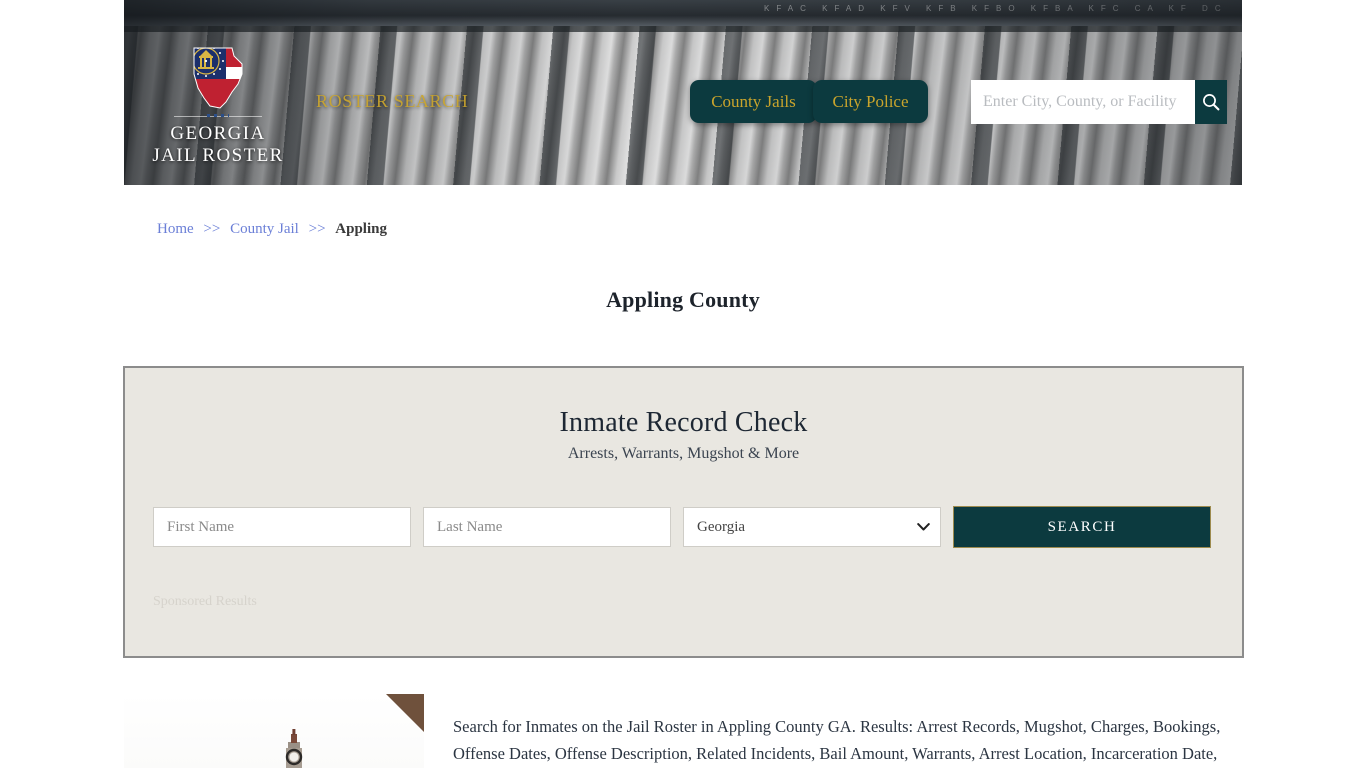 This screenshot has width=1366, height=768. What do you see at coordinates (218, 133) in the screenshot?
I see `logo-title-line1: GEORGIA` at bounding box center [218, 133].